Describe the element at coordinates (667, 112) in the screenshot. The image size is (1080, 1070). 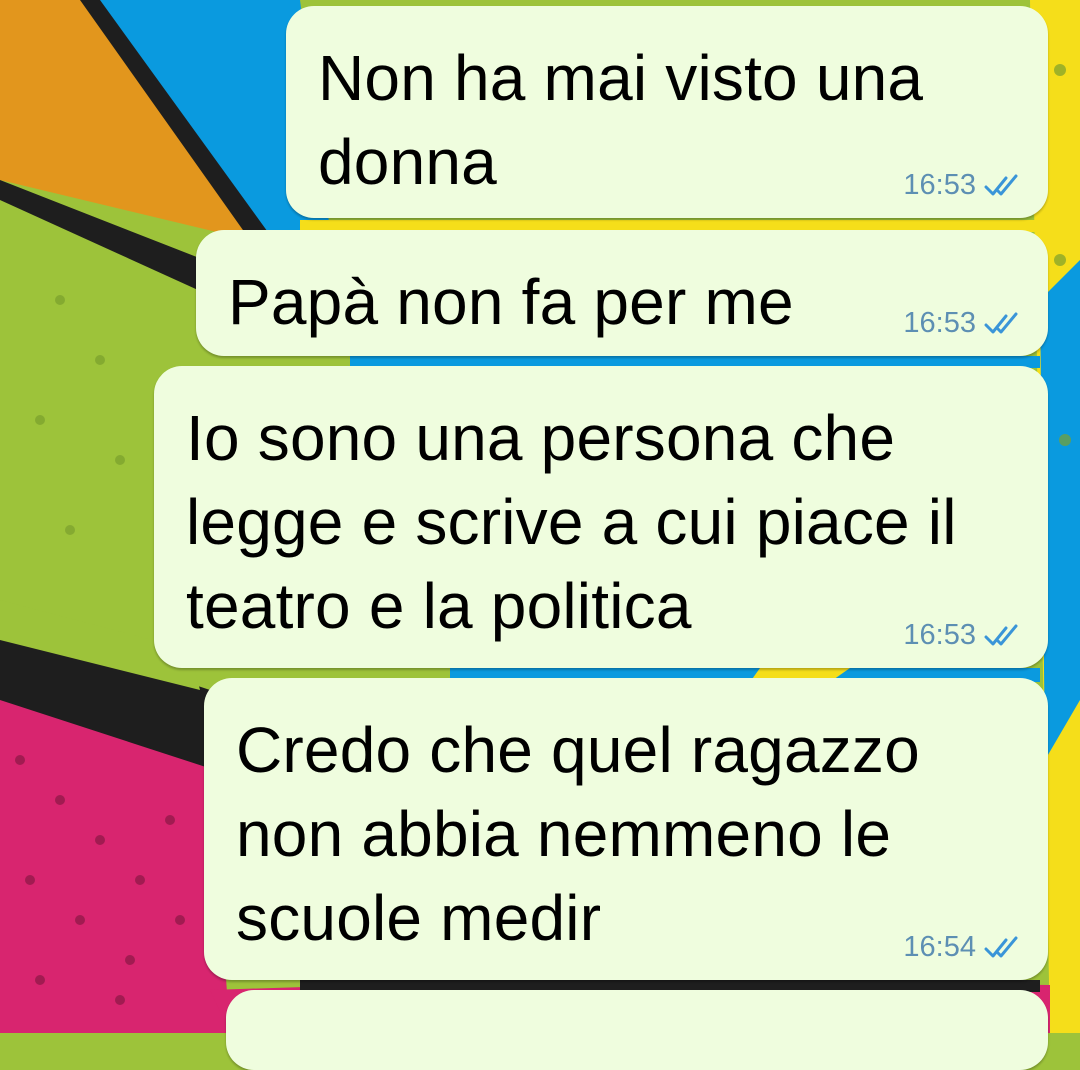
I see `message-bubble: Non ha mai visto una donna 16:53` at that location.